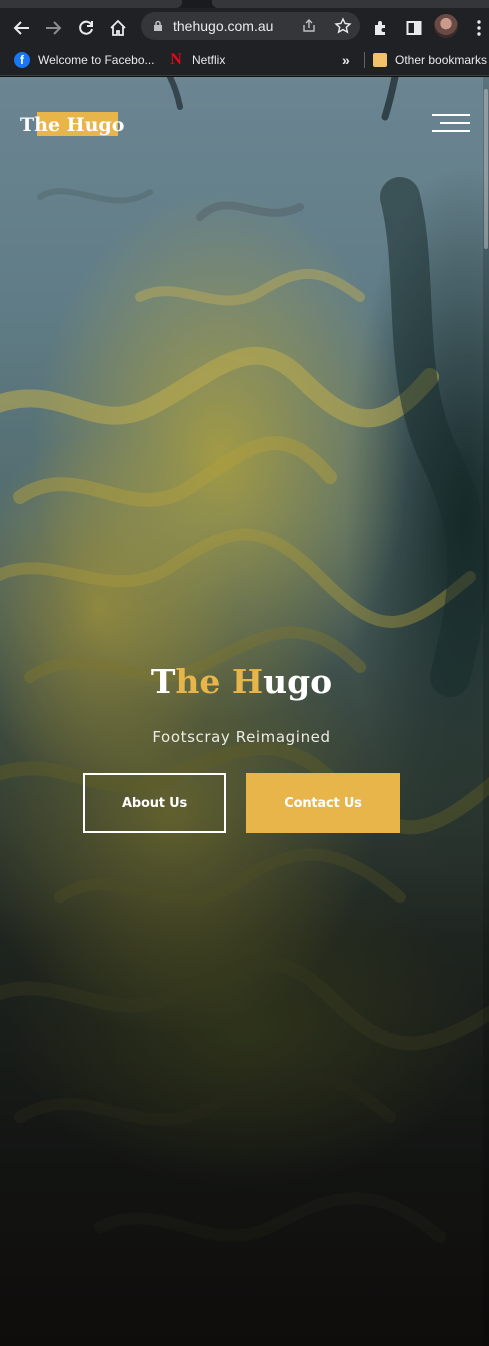 The image size is (489, 1346). What do you see at coordinates (364, 60) in the screenshot?
I see `bookmarks-divider` at bounding box center [364, 60].